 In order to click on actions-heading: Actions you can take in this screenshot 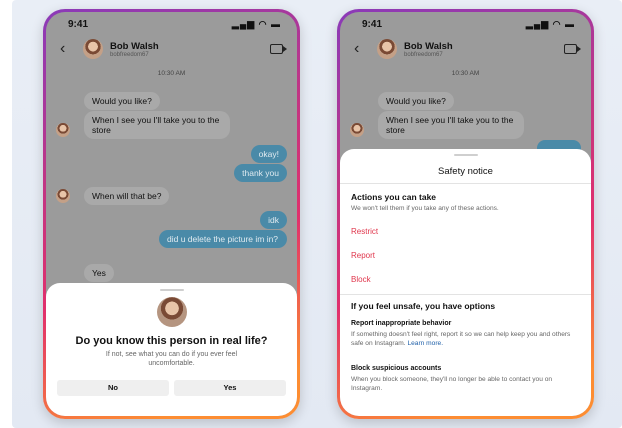, I will do `click(394, 197)`.